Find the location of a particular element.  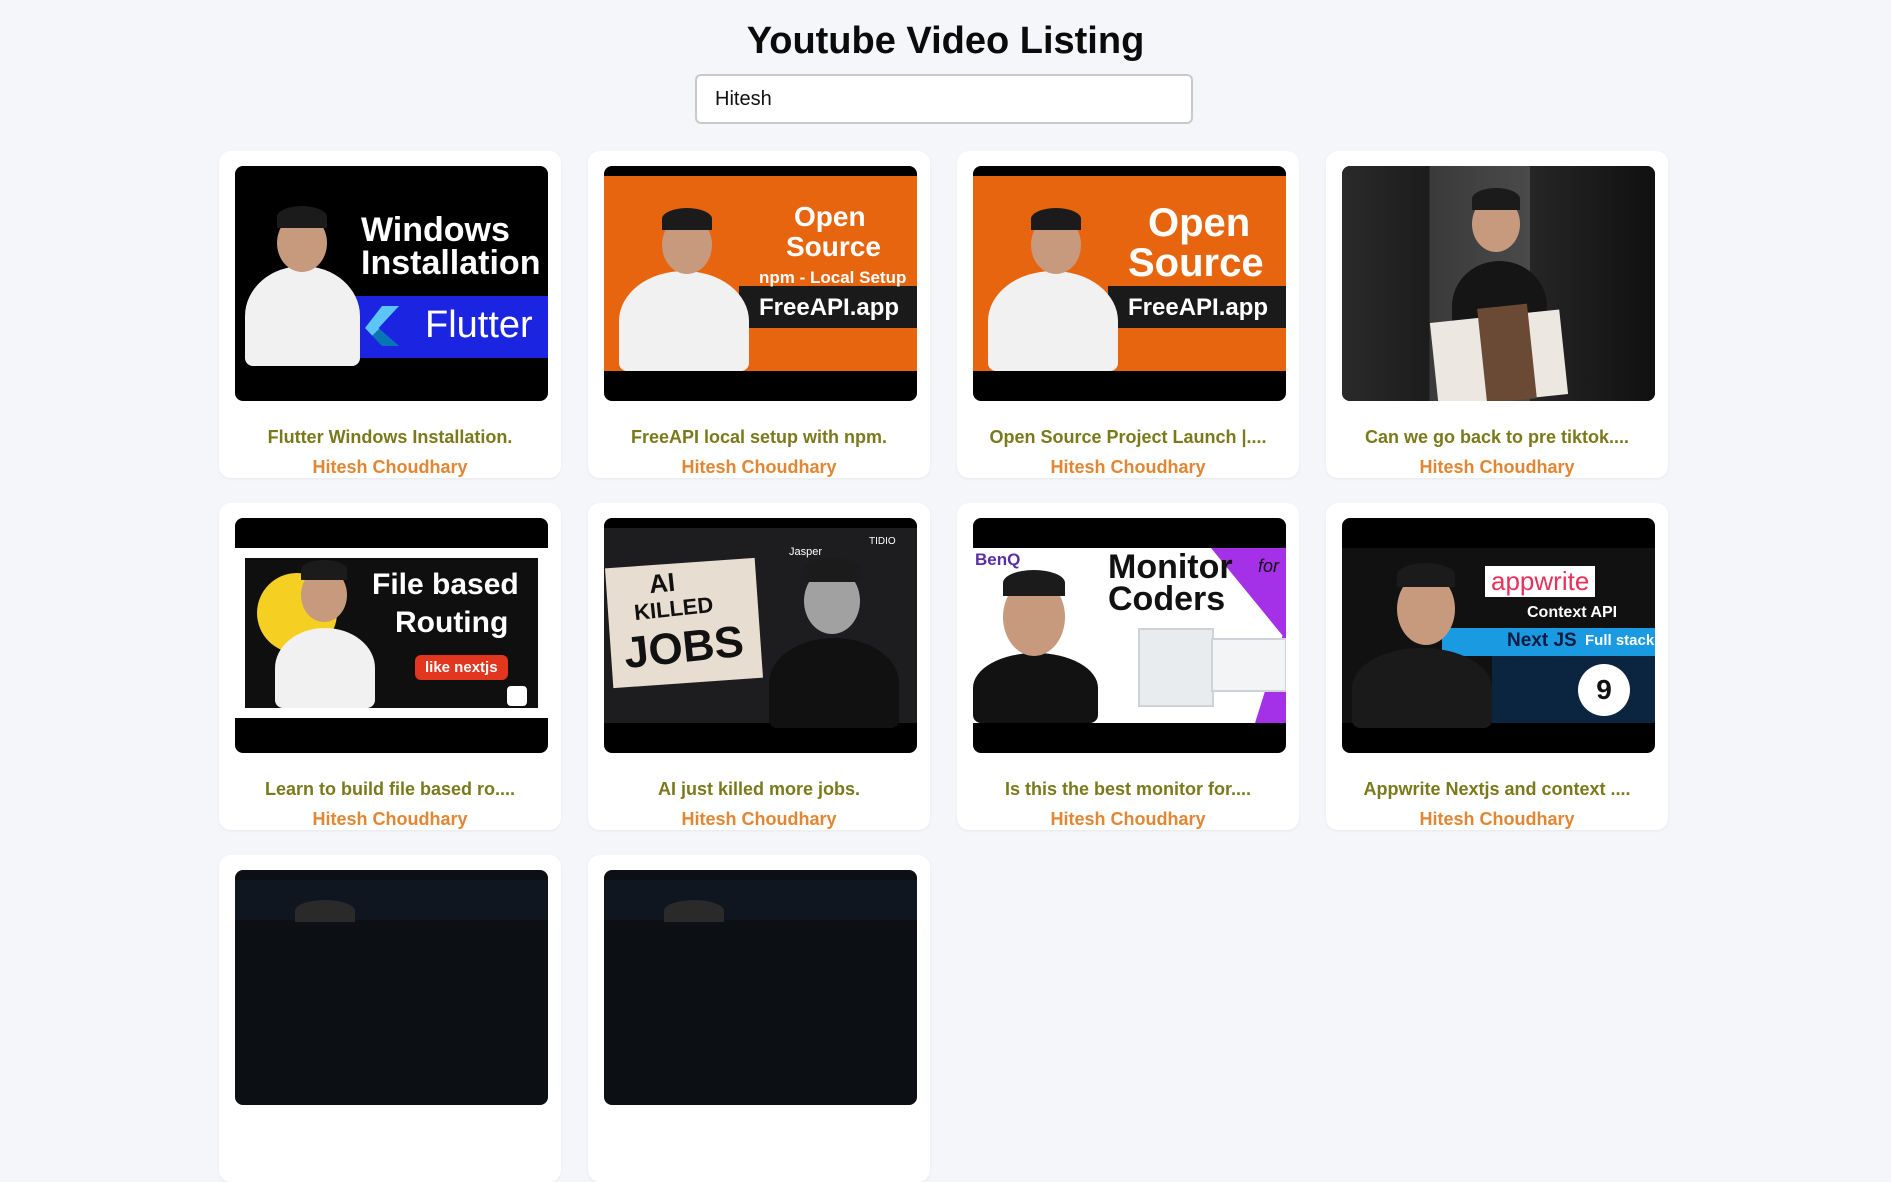

video-thumbnail: File based Routing like nextjs is located at coordinates (391, 635).